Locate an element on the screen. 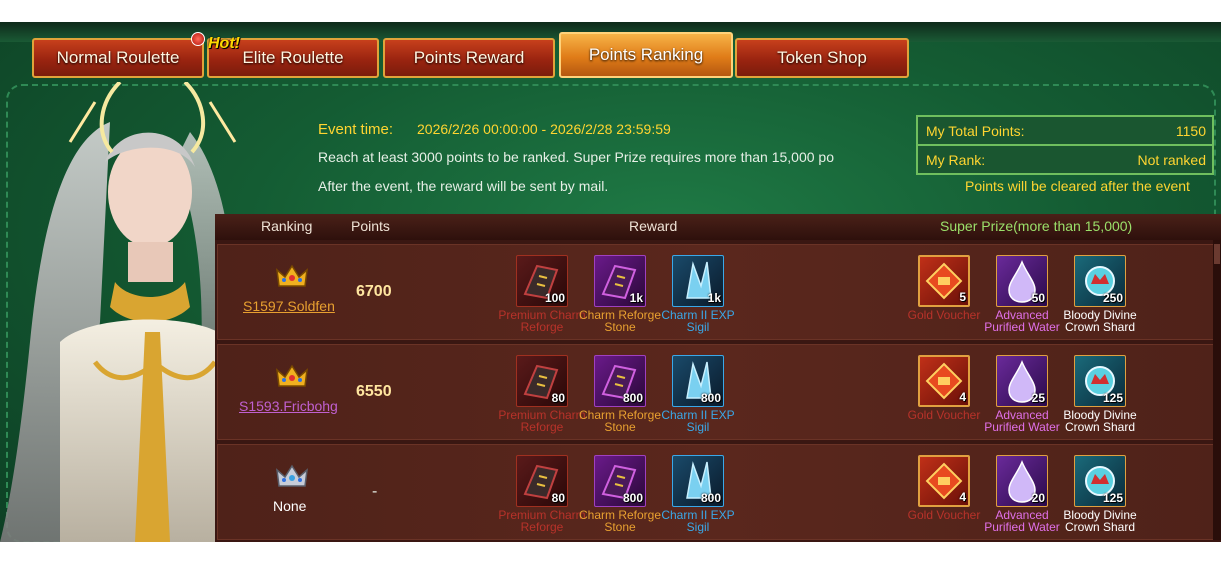  super-item-purified-water: 25 is located at coordinates (1022, 381).